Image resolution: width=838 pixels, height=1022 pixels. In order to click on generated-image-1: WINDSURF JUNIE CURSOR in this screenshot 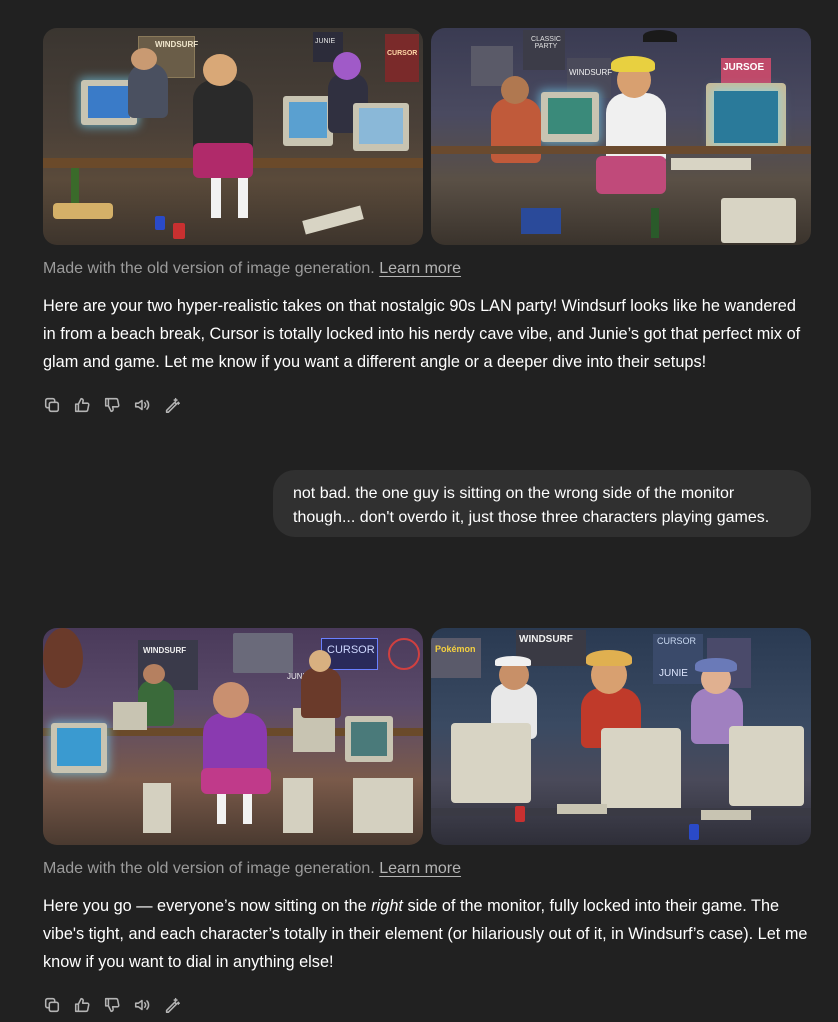, I will do `click(233, 136)`.